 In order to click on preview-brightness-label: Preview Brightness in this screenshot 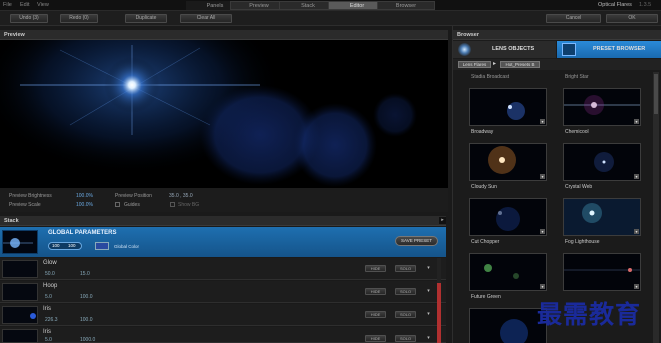, I will do `click(30, 196)`.